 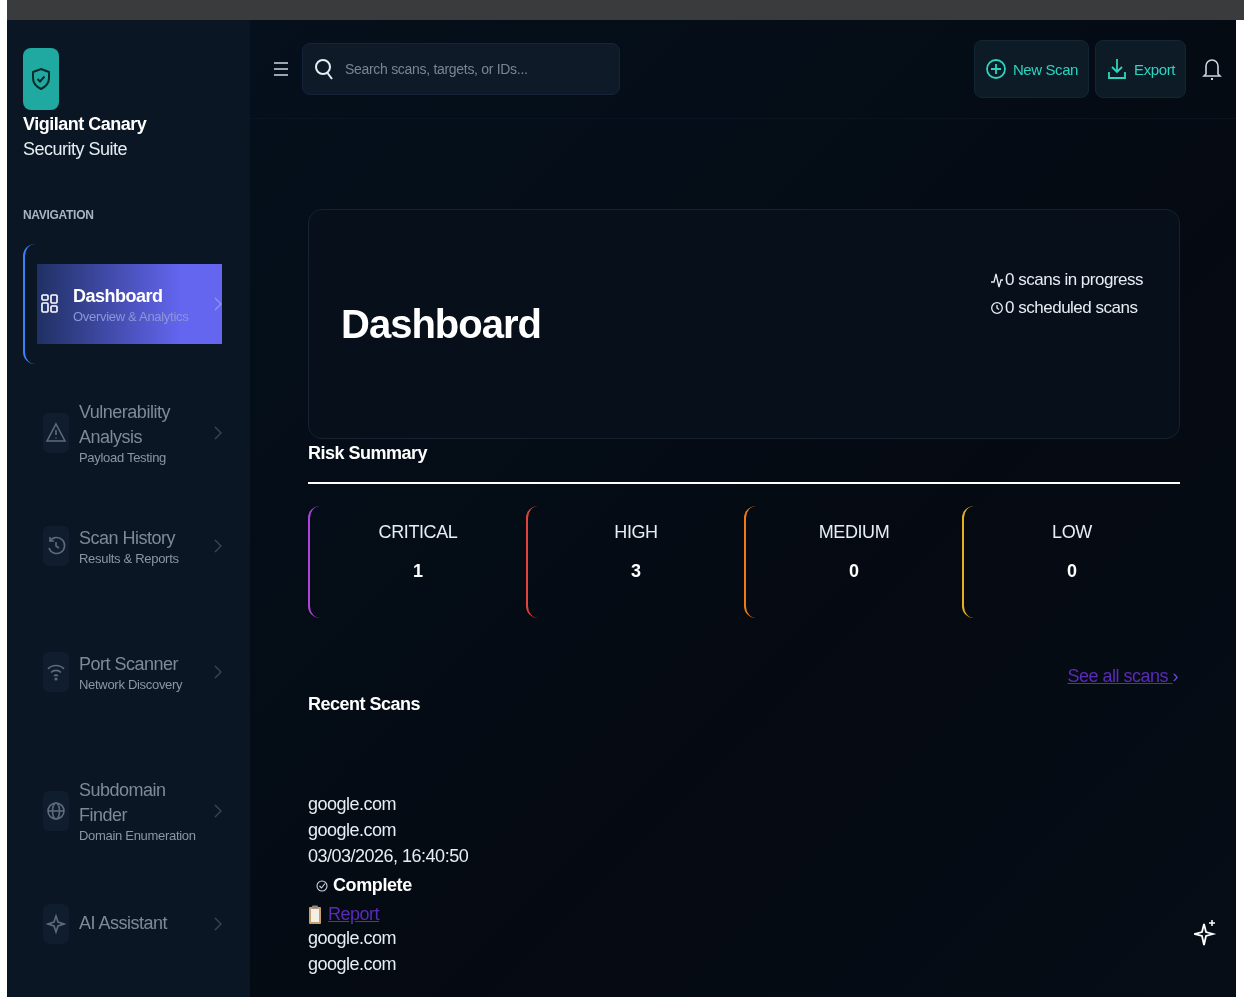 What do you see at coordinates (636, 532) in the screenshot?
I see `risk-level-label: HIGH` at bounding box center [636, 532].